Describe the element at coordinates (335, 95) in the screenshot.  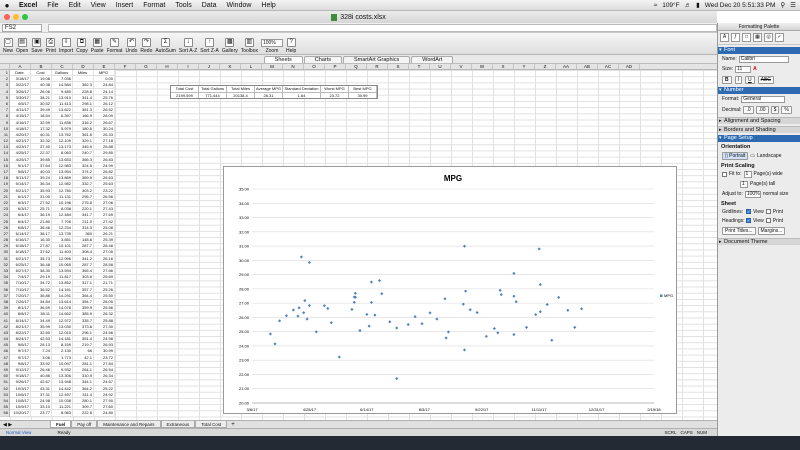
I see `summary-value: 23.72` at that location.